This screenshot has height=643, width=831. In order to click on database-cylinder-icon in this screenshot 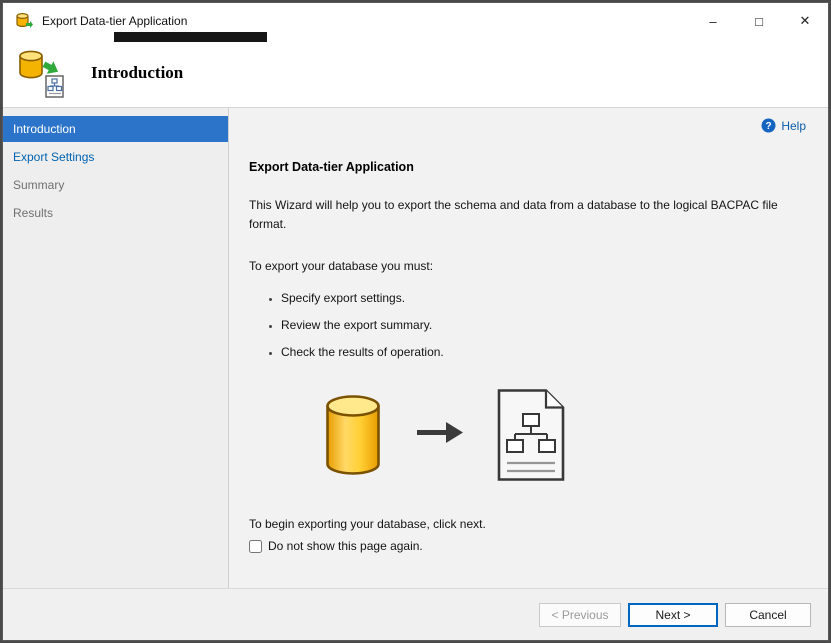, I will do `click(353, 435)`.